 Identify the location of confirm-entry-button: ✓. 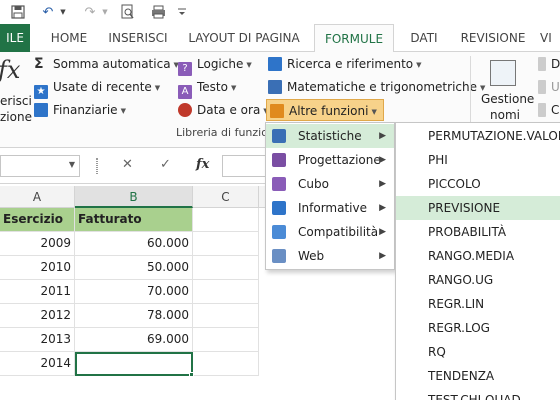
(165, 164).